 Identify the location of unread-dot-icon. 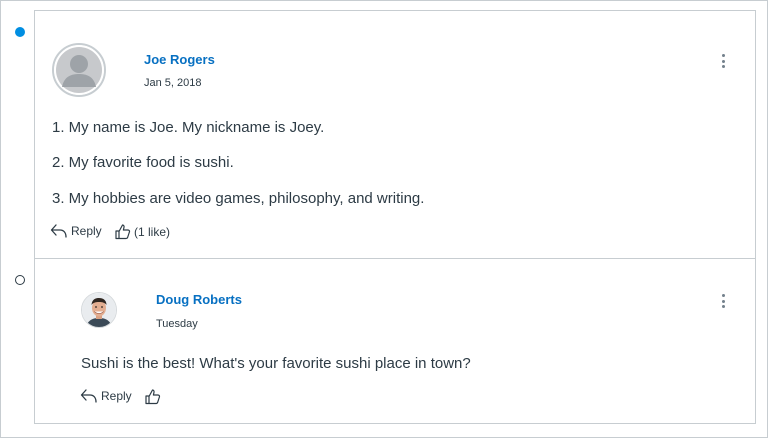
(20, 32).